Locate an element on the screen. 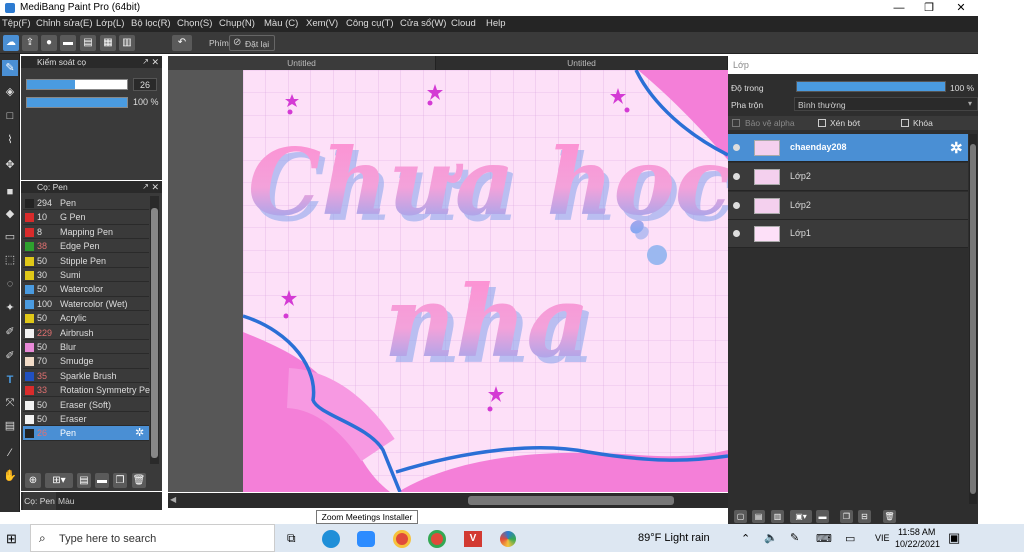 The width and height of the screenshot is (1024, 552). move-icon: ✥ is located at coordinates (10, 165).